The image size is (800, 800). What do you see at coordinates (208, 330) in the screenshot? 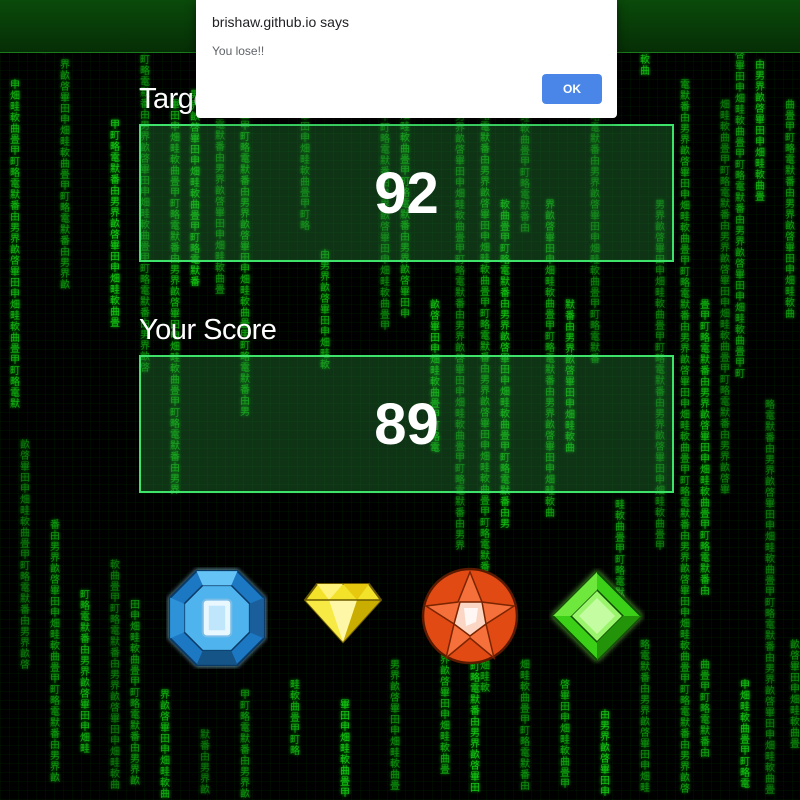
I see `your-score-label: Your Score` at bounding box center [208, 330].